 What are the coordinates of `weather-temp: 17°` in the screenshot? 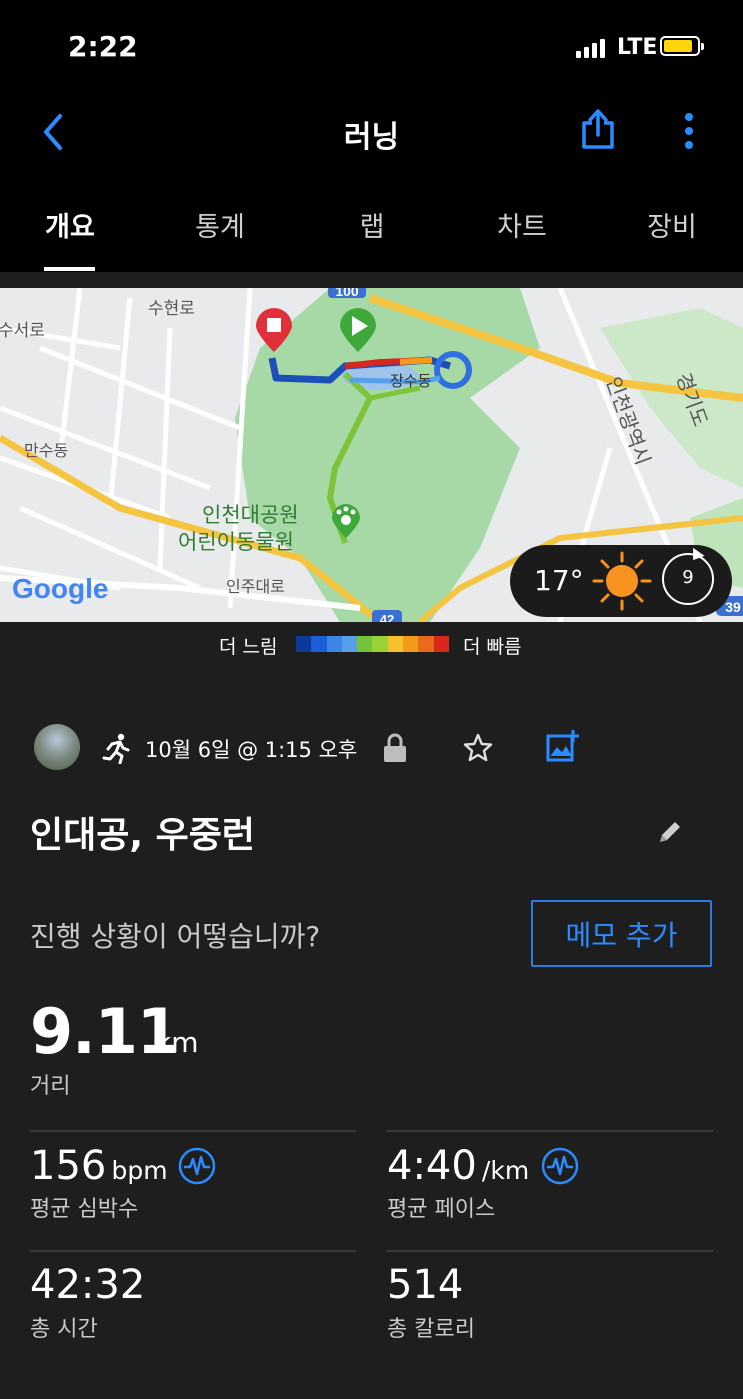 It's located at (559, 580).